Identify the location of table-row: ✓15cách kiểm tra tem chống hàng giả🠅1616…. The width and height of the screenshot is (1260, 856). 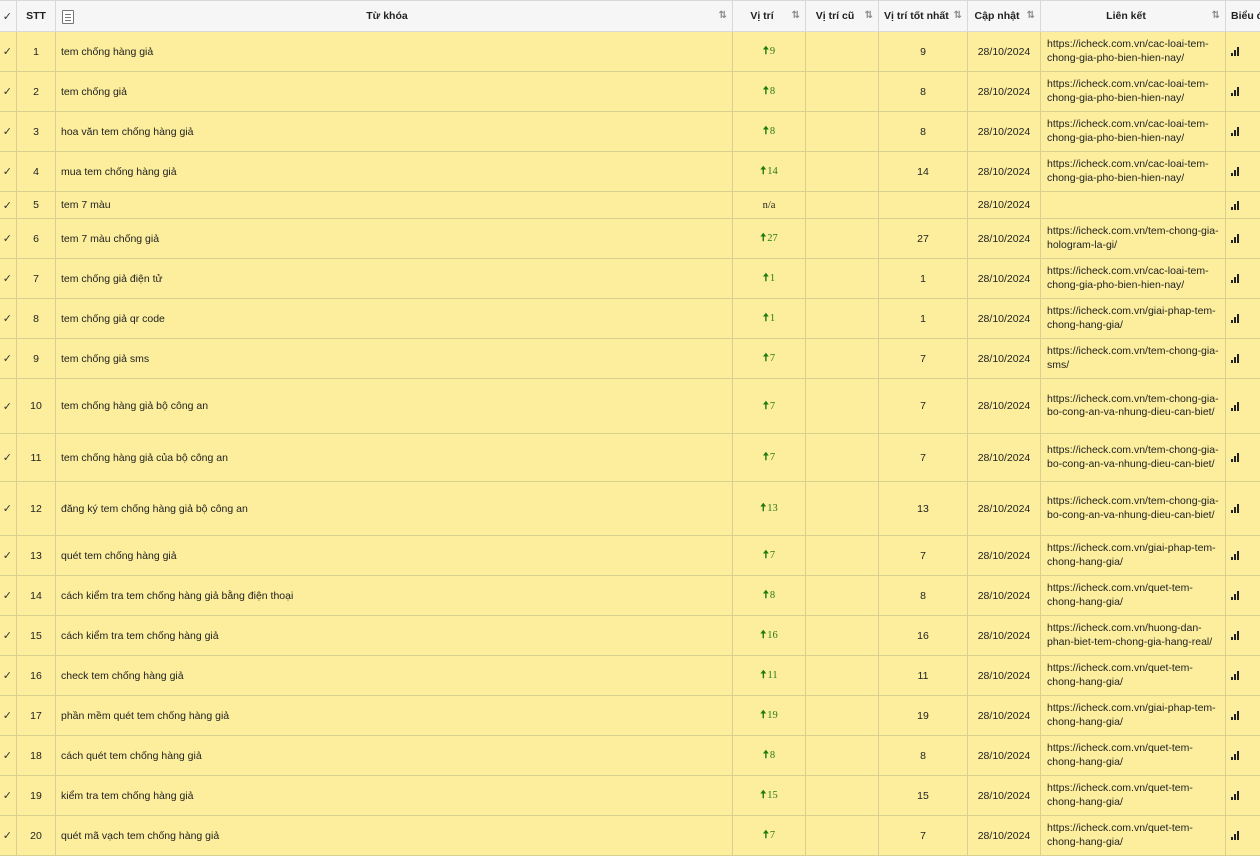
(630, 636).